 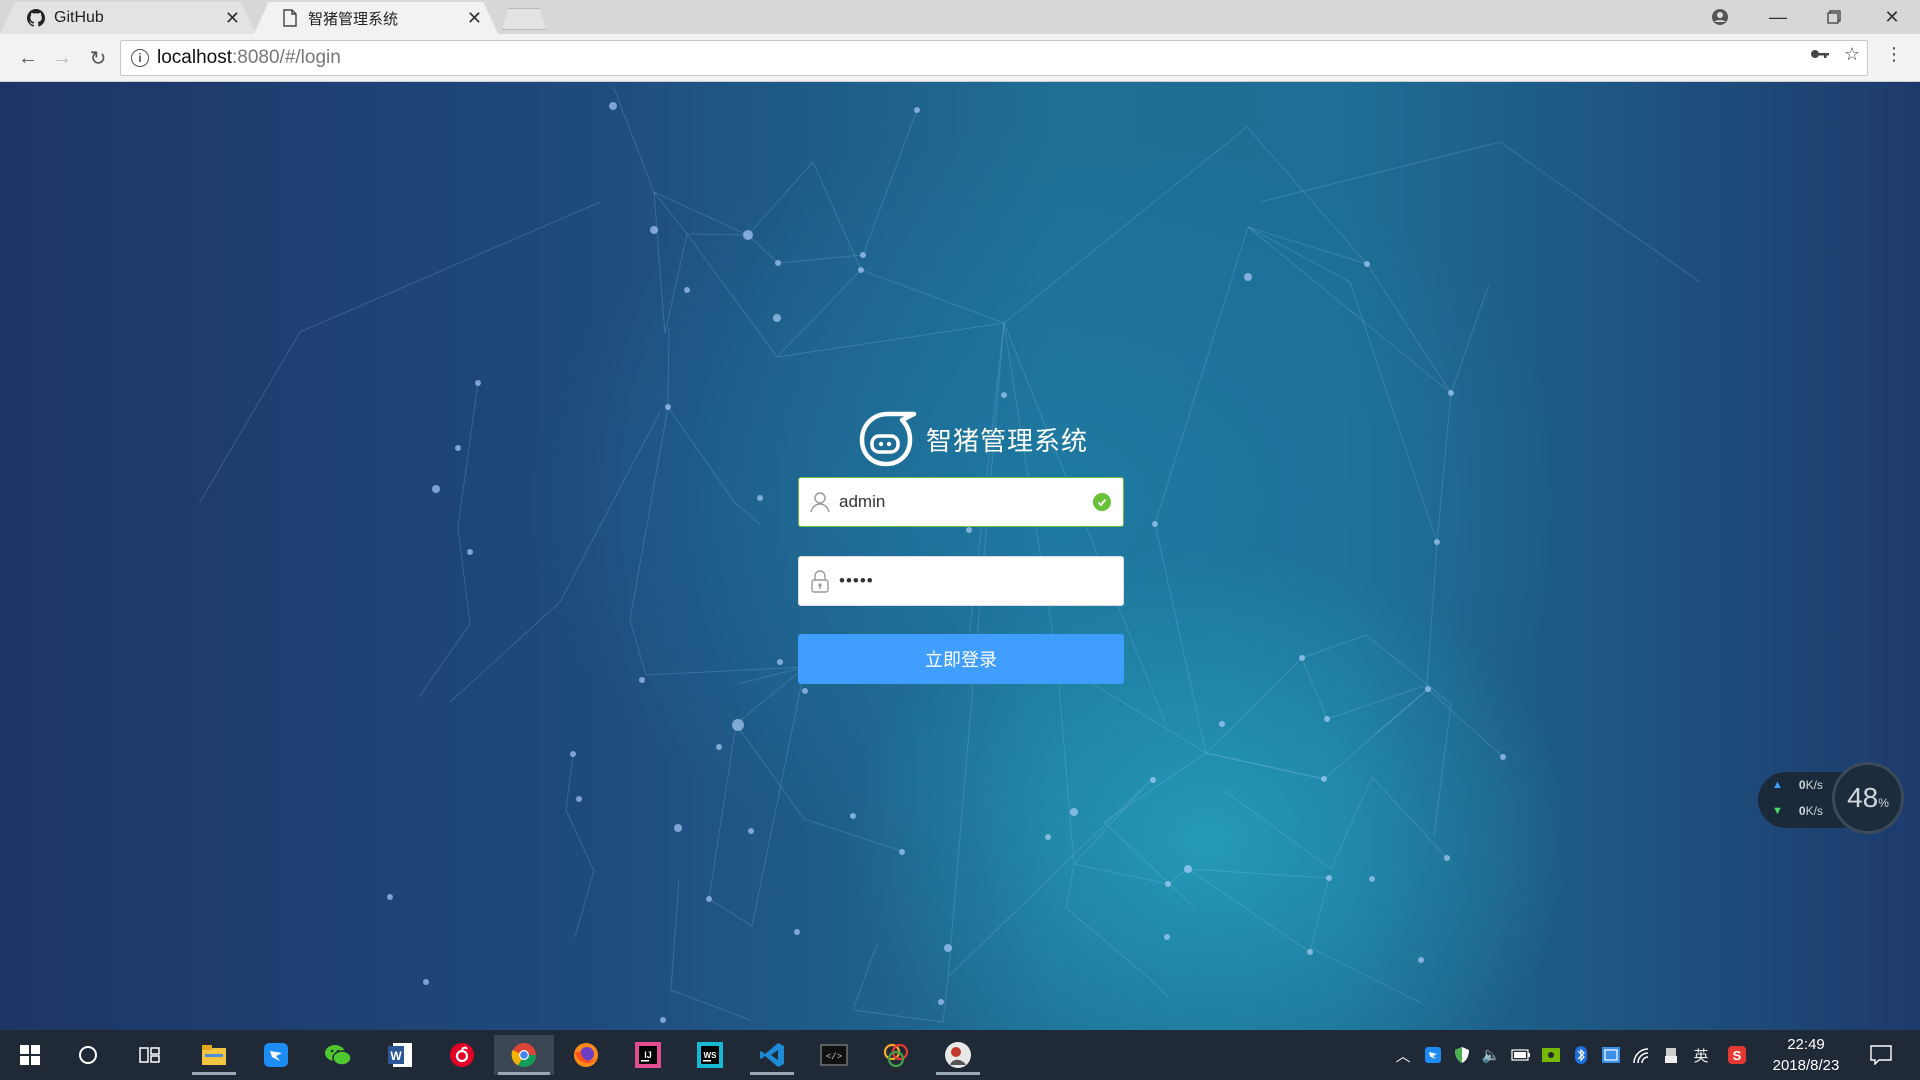 What do you see at coordinates (524, 19) in the screenshot?
I see `new-tab-button` at bounding box center [524, 19].